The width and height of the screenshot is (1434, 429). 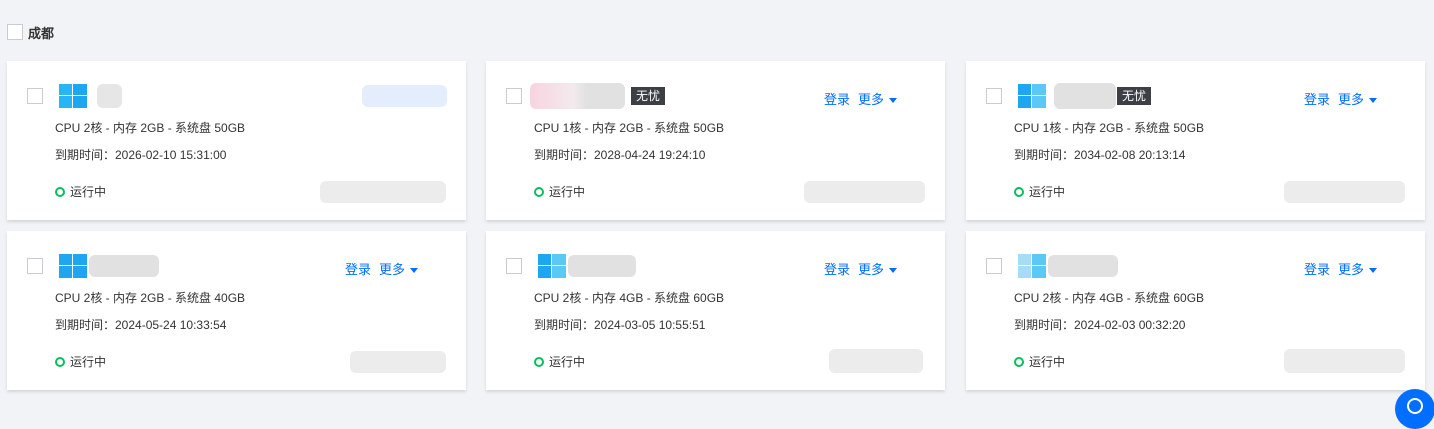 I want to click on region-header: 成都, so click(x=30, y=32).